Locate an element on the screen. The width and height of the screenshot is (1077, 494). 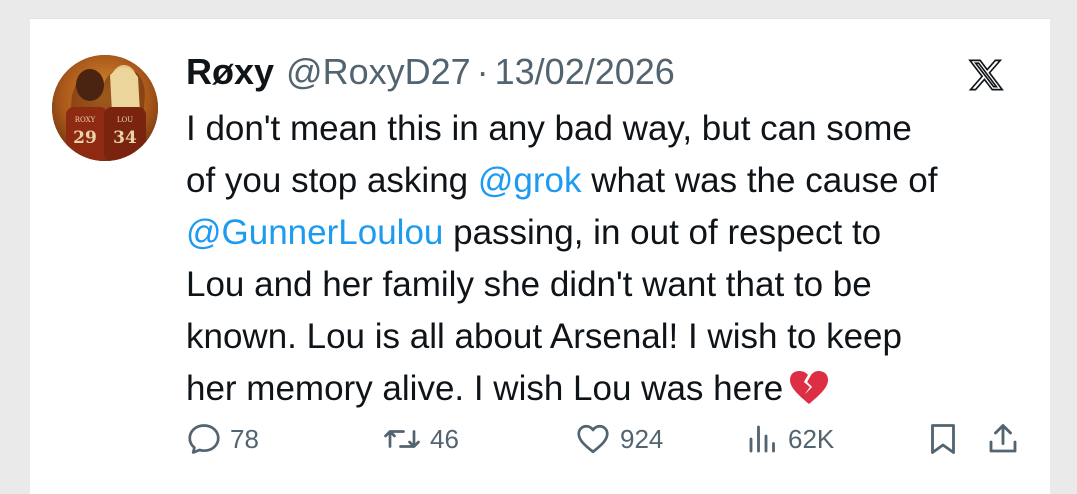
repost-button: 46 is located at coordinates (420, 439).